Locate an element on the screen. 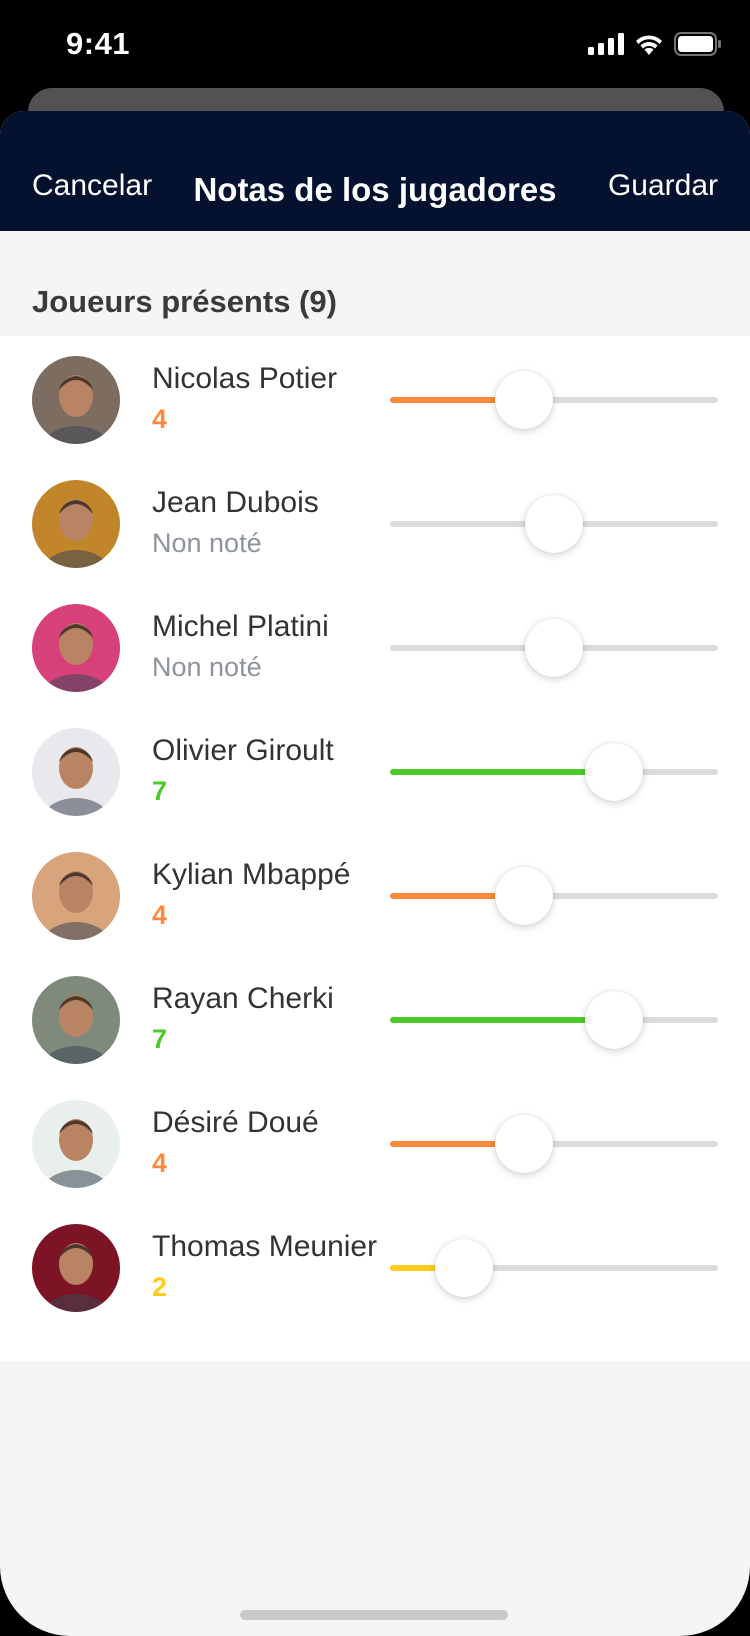 The image size is (750, 1636). player-rating: 2 is located at coordinates (160, 1287).